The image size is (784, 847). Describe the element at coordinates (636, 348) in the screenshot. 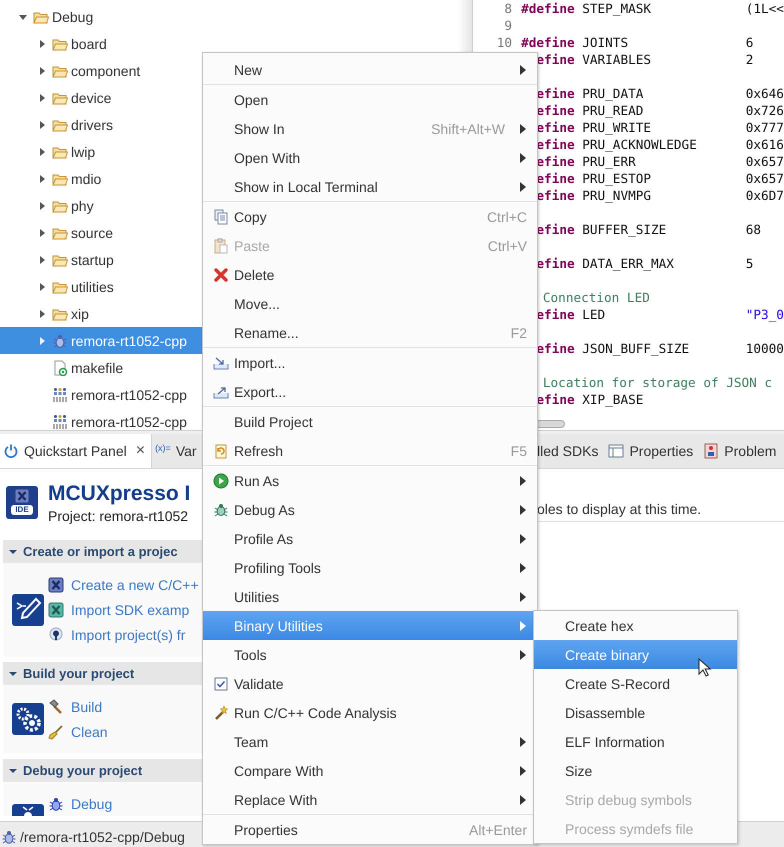

I see `code-identifier: JSON_BUFF_SIZE` at that location.